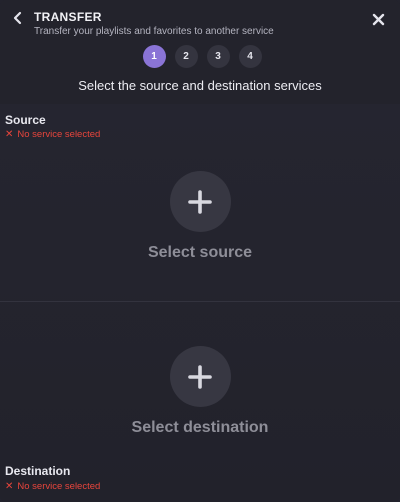 The width and height of the screenshot is (400, 502). I want to click on destination-label: Destination, so click(38, 471).